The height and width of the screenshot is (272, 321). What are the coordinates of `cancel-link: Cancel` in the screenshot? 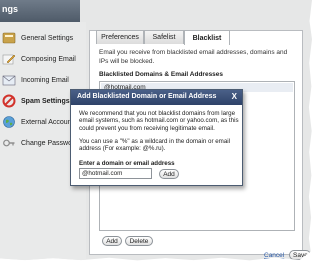 It's located at (274, 255).